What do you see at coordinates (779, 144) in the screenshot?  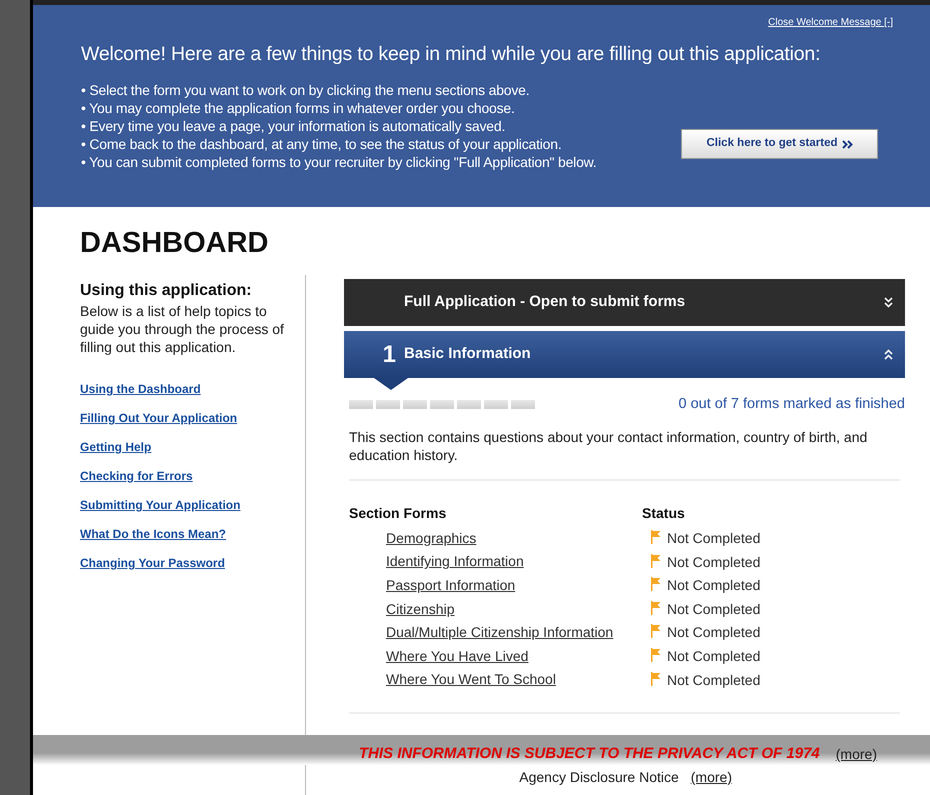 I see `get-started-button: Click here to get started` at bounding box center [779, 144].